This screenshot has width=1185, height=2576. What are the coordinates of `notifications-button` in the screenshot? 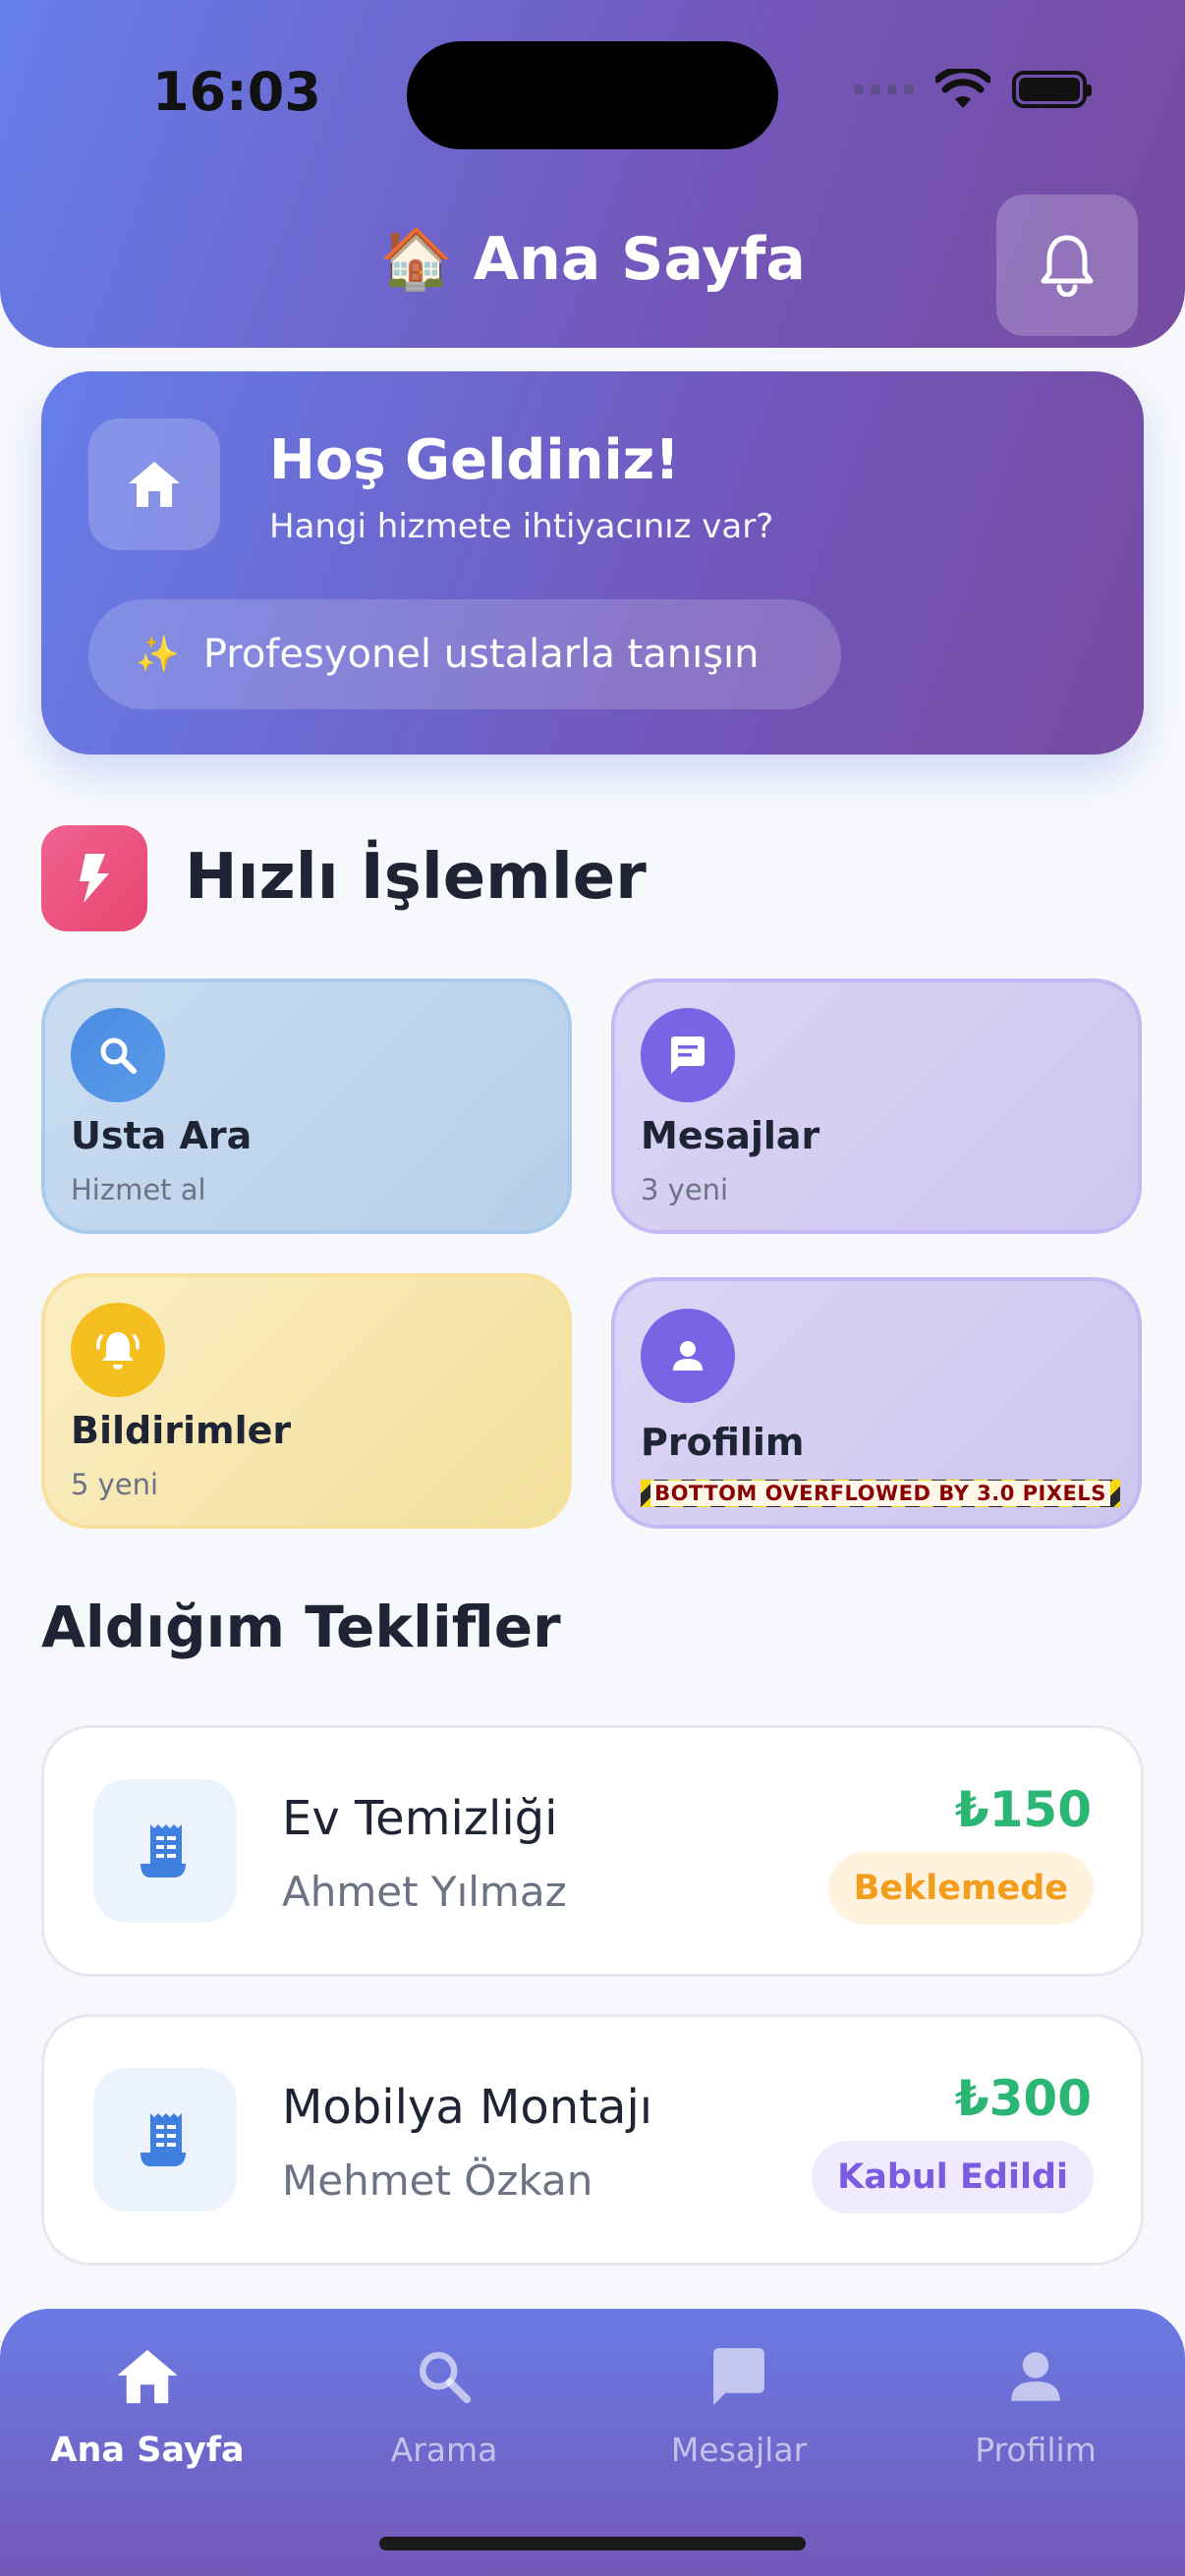 It's located at (1067, 265).